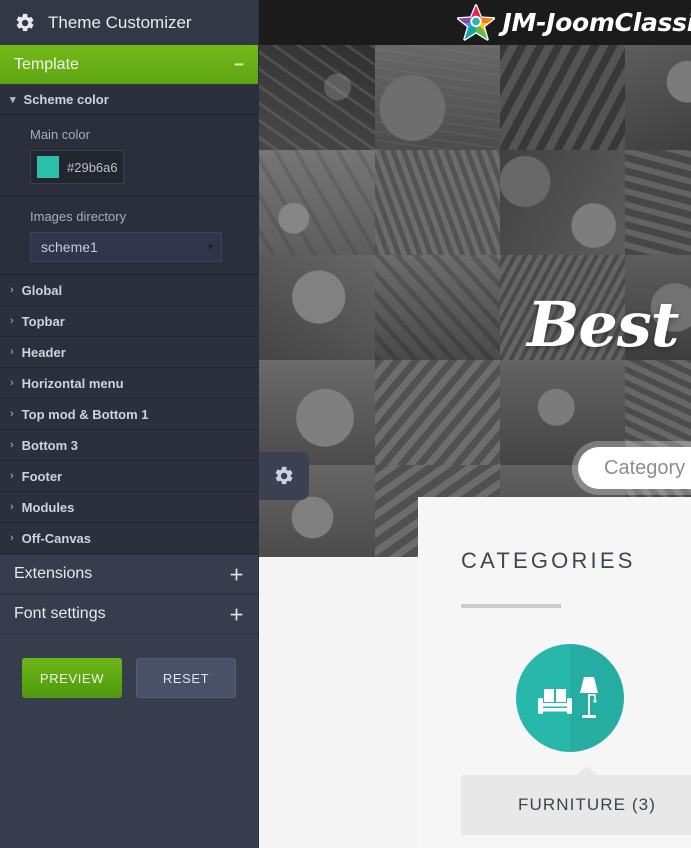 The height and width of the screenshot is (848, 691). Describe the element at coordinates (129, 65) in the screenshot. I see `section-template: Template −` at that location.